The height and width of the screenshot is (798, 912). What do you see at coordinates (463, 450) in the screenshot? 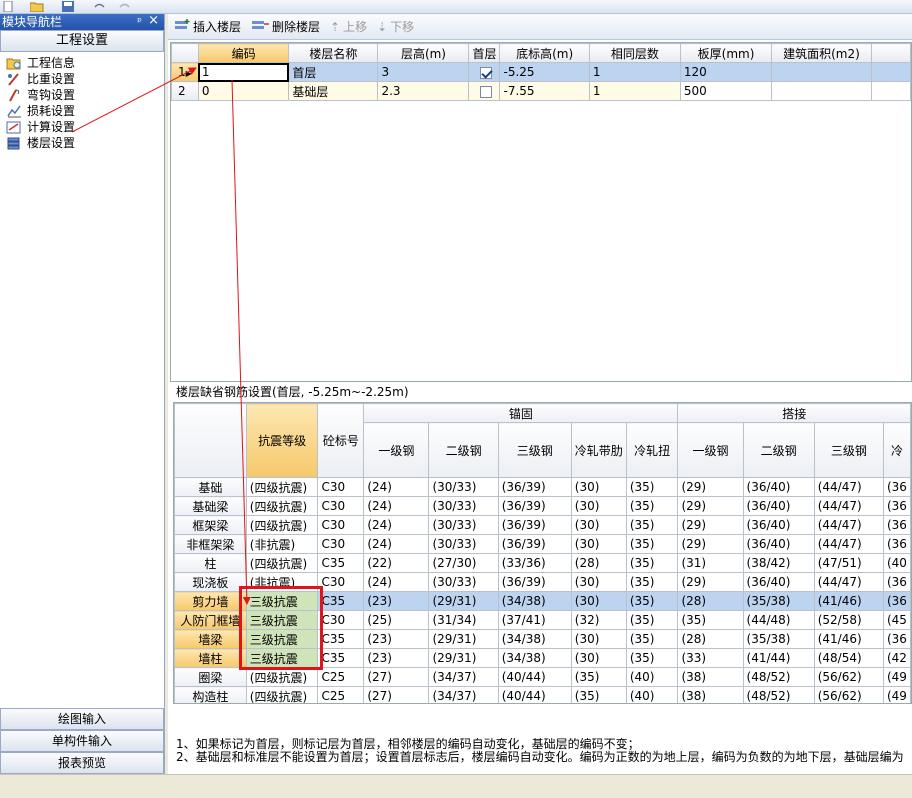
I see `col-header-anchor-grade2: 二级钢` at bounding box center [463, 450].